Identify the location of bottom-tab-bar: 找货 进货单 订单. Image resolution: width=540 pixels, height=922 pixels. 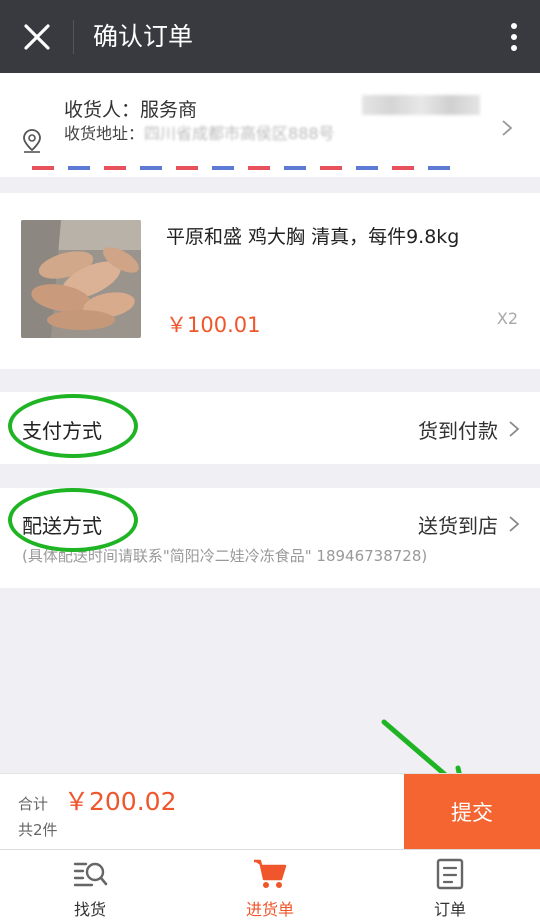
(270, 885).